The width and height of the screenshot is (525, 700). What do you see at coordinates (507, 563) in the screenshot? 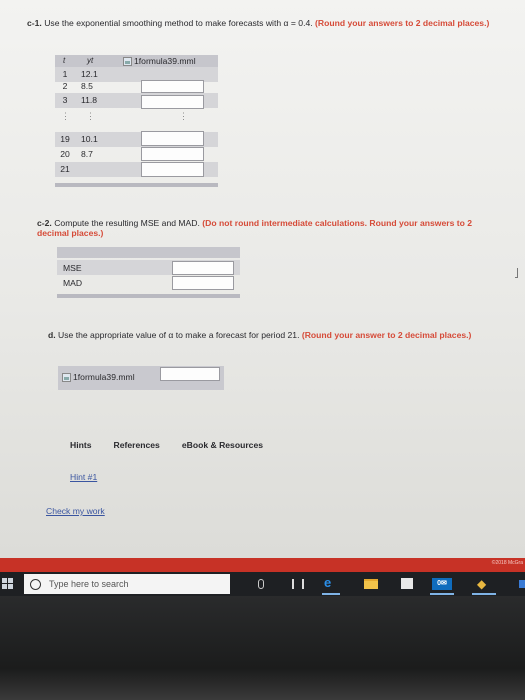
I see `copyright-text: ©2018 McGra` at bounding box center [507, 563].